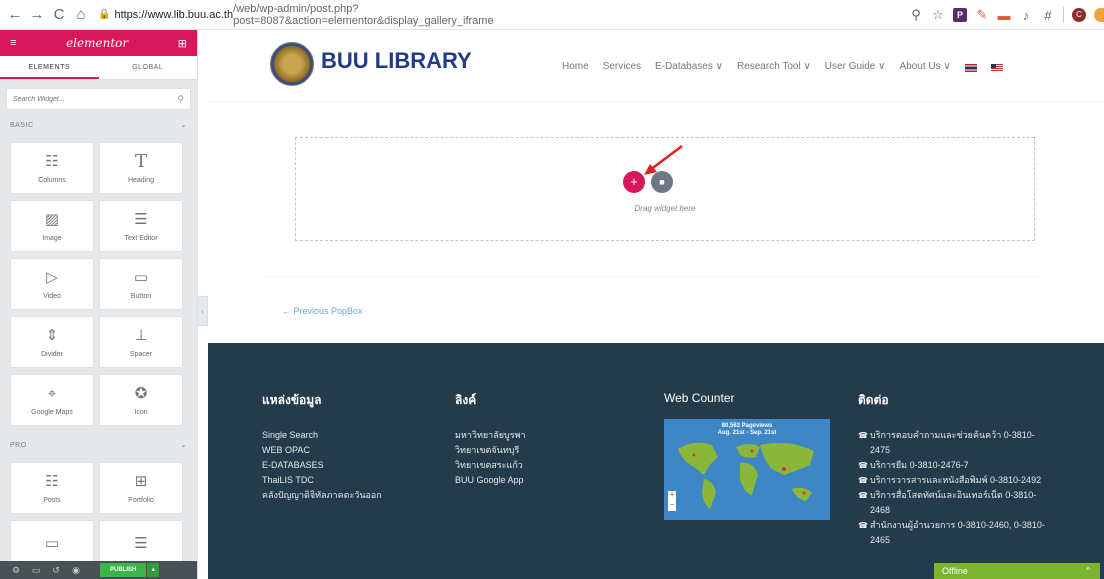  Describe the element at coordinates (466, 400) in the screenshot. I see `footer-links-title: ลิงค์` at that location.